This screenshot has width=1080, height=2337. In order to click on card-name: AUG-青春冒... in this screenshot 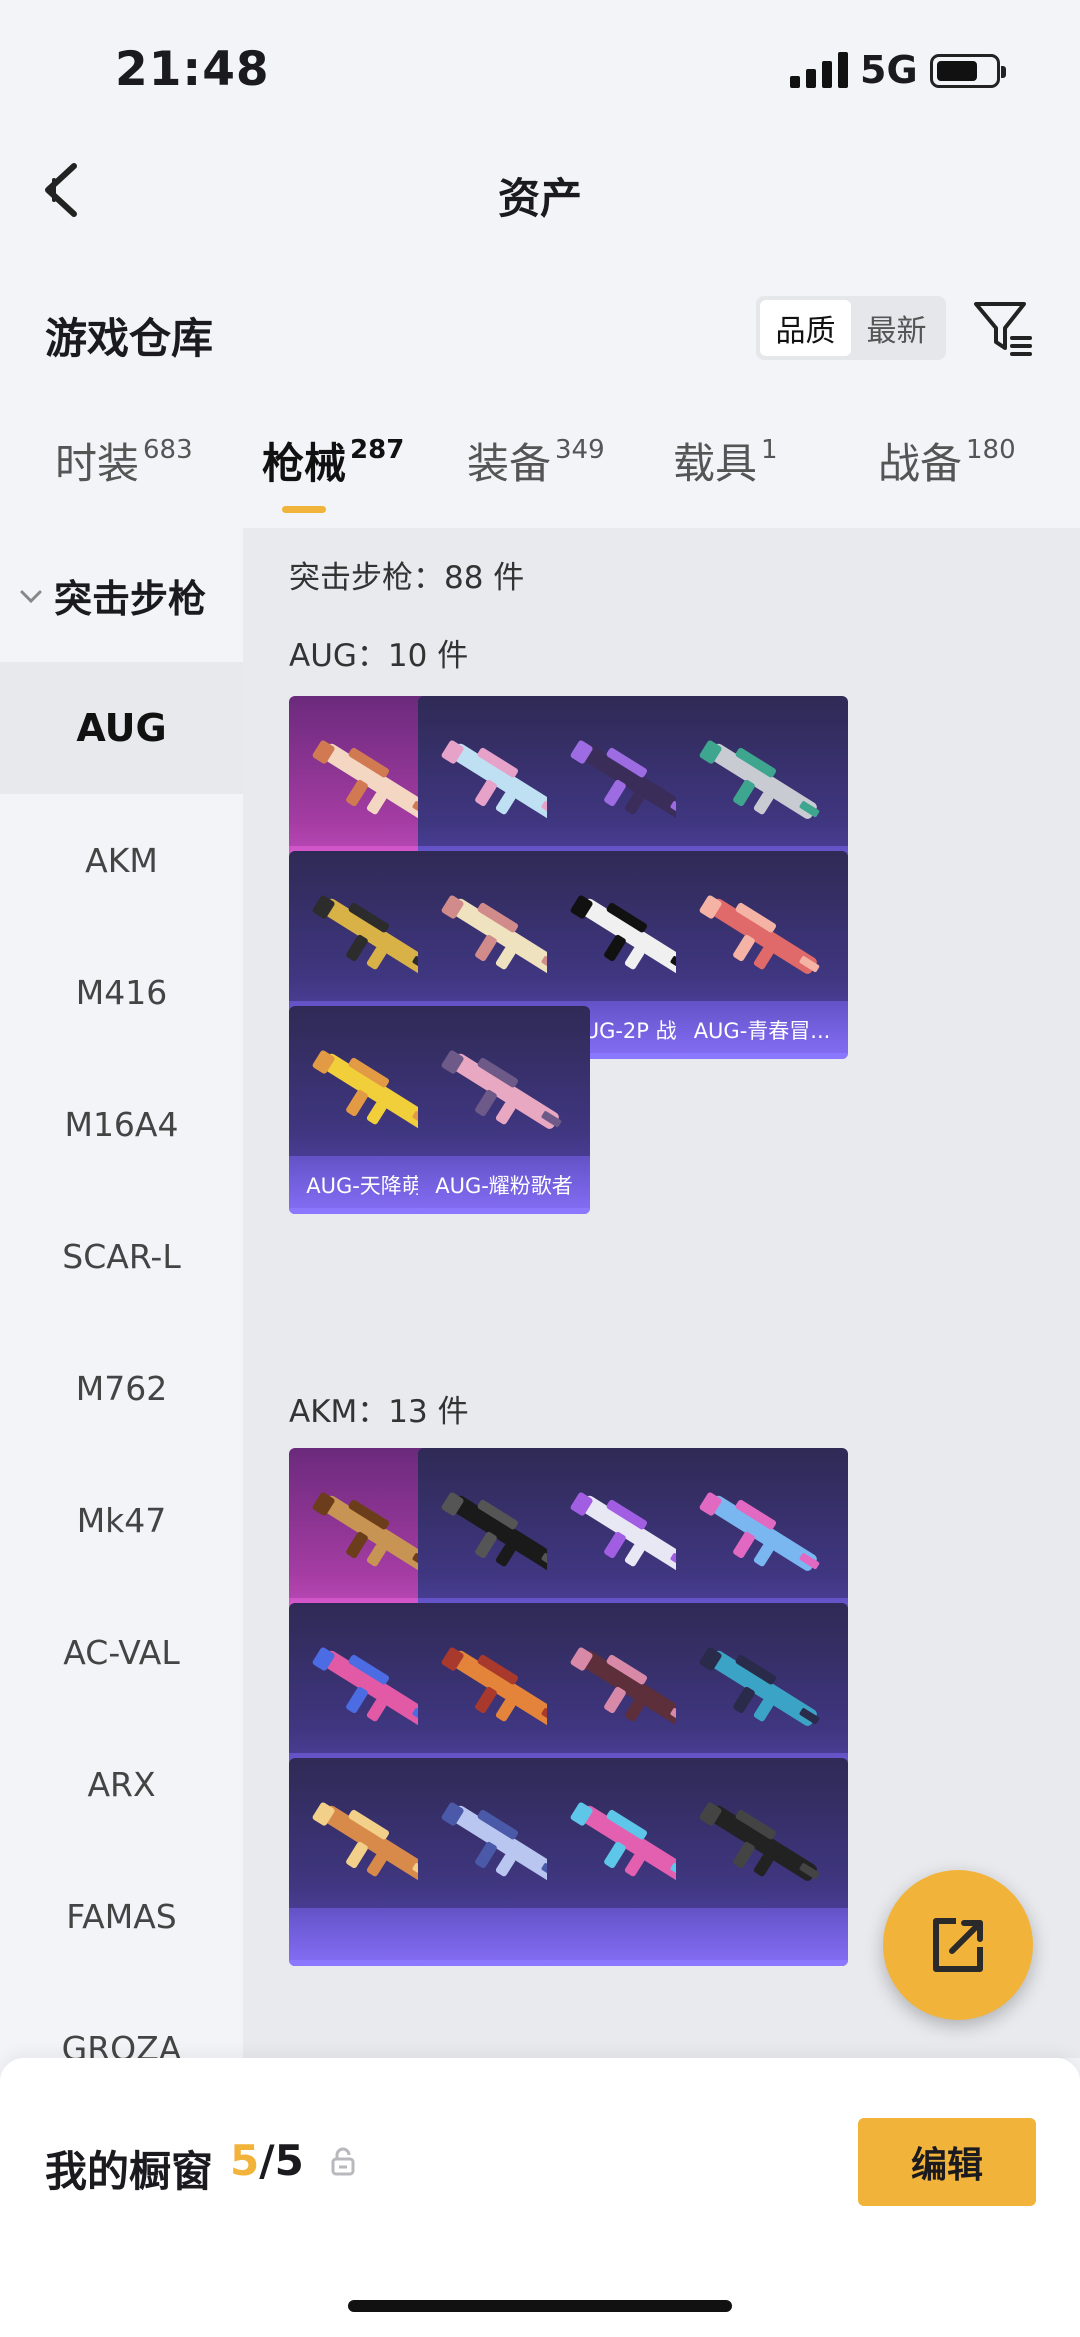, I will do `click(762, 1031)`.